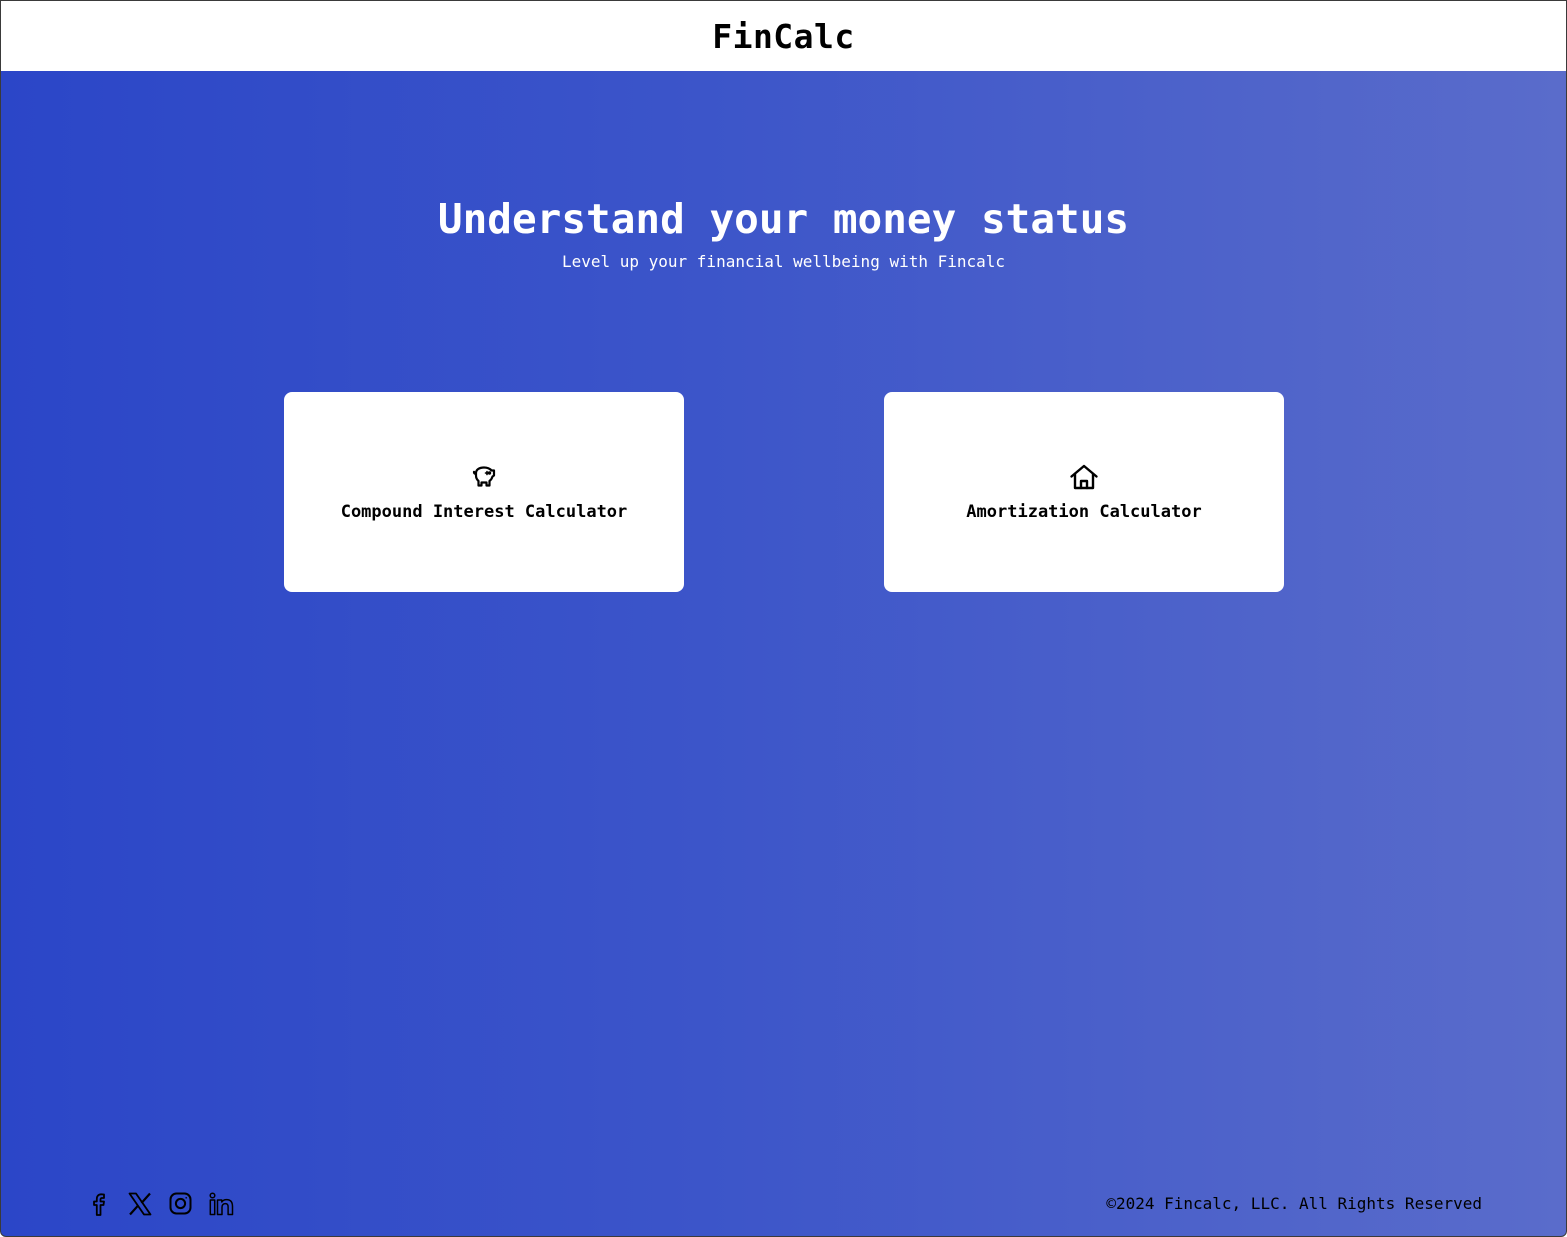 Image resolution: width=1567 pixels, height=1237 pixels. Describe the element at coordinates (783, 1206) in the screenshot. I see `footer: ©2024 Fincalc, LLC. All Rights Reserved` at that location.